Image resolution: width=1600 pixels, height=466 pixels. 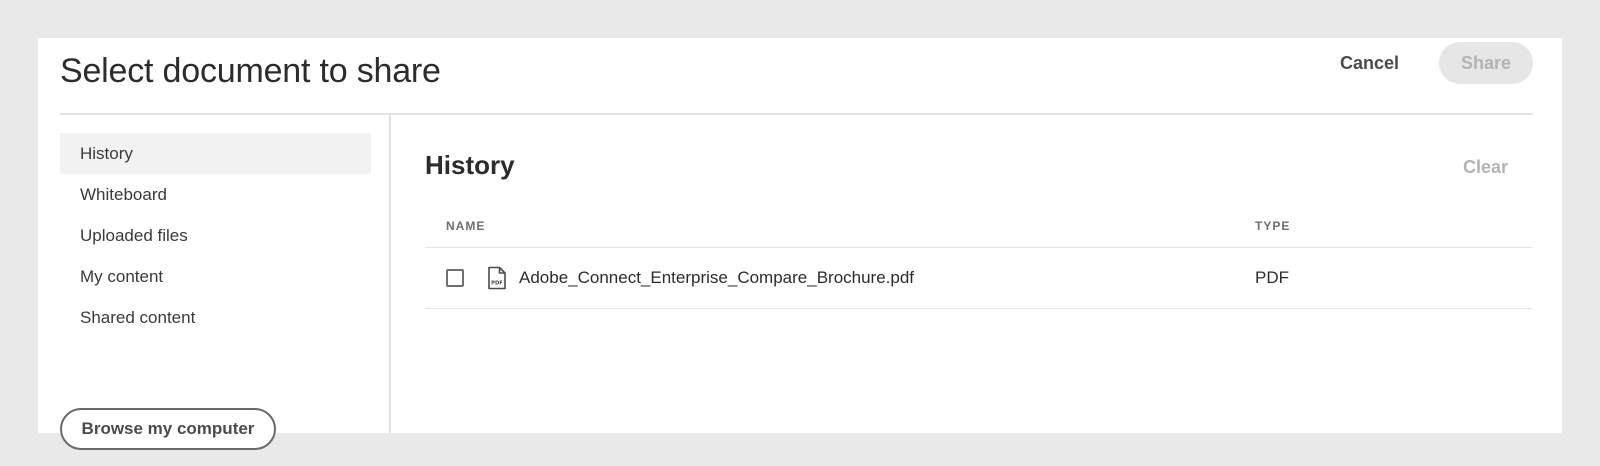 What do you see at coordinates (497, 278) in the screenshot?
I see `pdf-file-icon: PDF` at bounding box center [497, 278].